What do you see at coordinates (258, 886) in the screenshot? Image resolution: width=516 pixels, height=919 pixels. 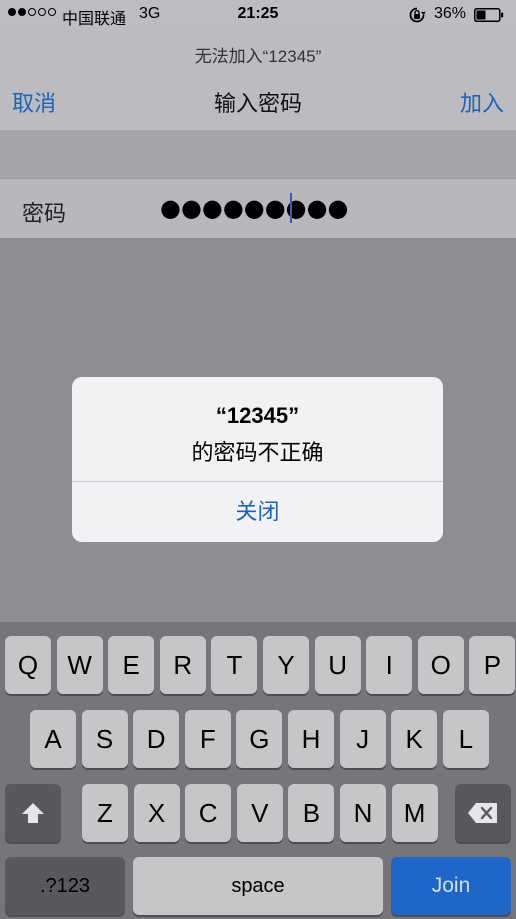 I see `space-key: space` at bounding box center [258, 886].